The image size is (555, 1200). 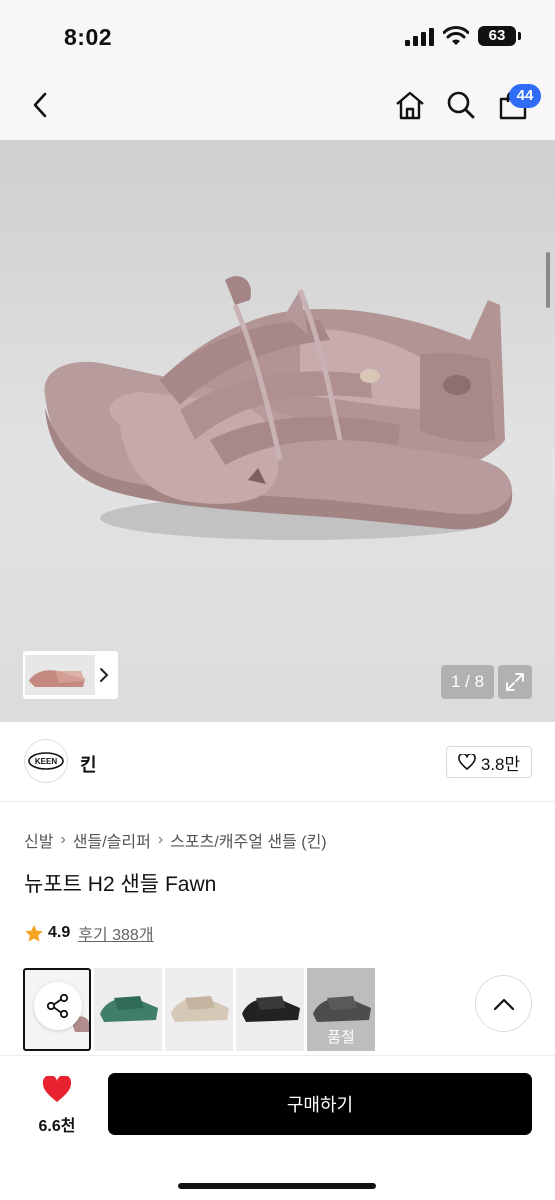 I want to click on product-title: 뉴포트 H2 샌들 Fawn, so click(x=120, y=884).